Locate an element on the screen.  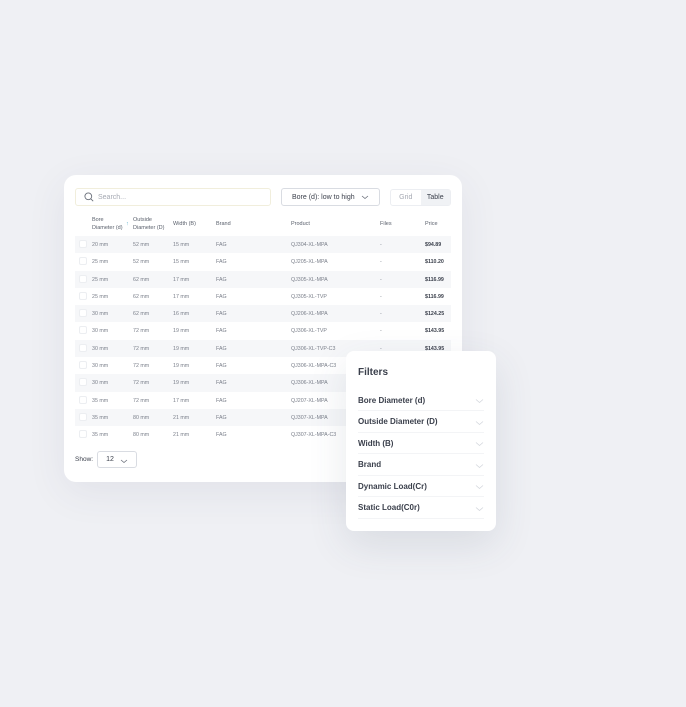
cell-product: QJ306-XL-MPA is located at coordinates (309, 383).